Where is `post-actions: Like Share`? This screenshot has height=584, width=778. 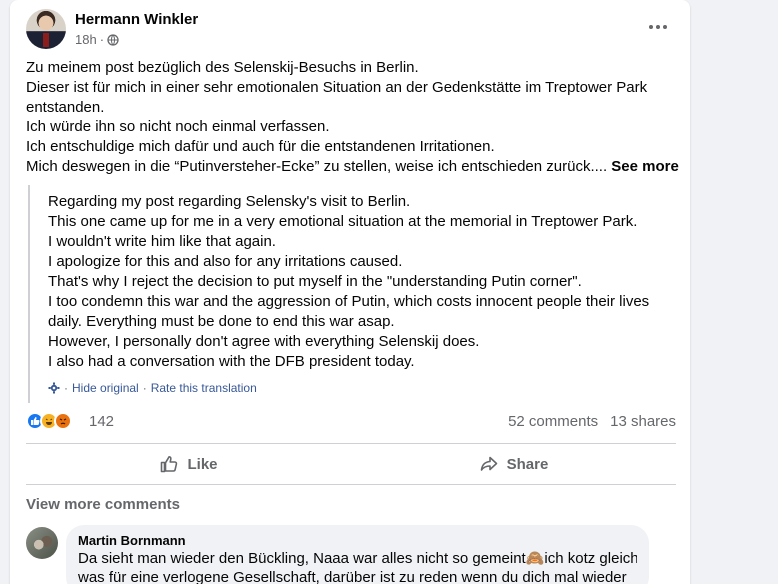
post-actions: Like Share is located at coordinates (351, 464).